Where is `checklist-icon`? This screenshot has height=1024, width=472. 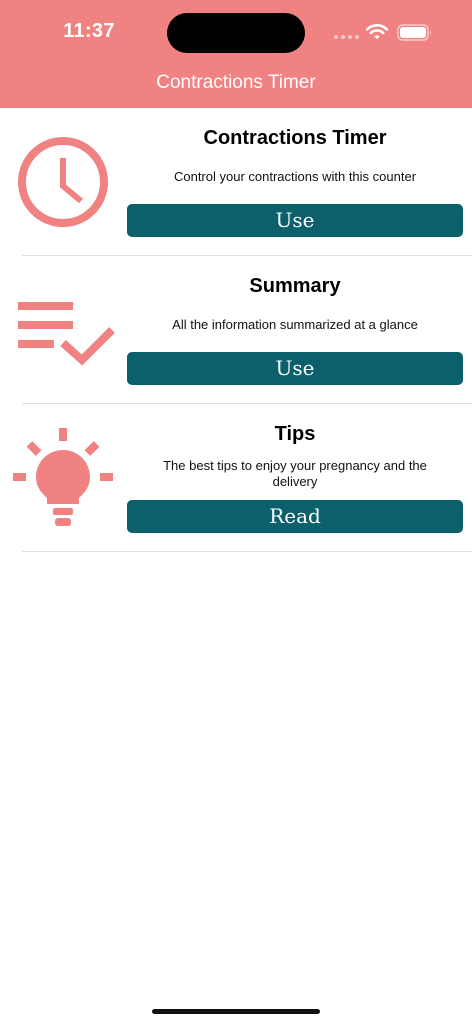 checklist-icon is located at coordinates (66, 334).